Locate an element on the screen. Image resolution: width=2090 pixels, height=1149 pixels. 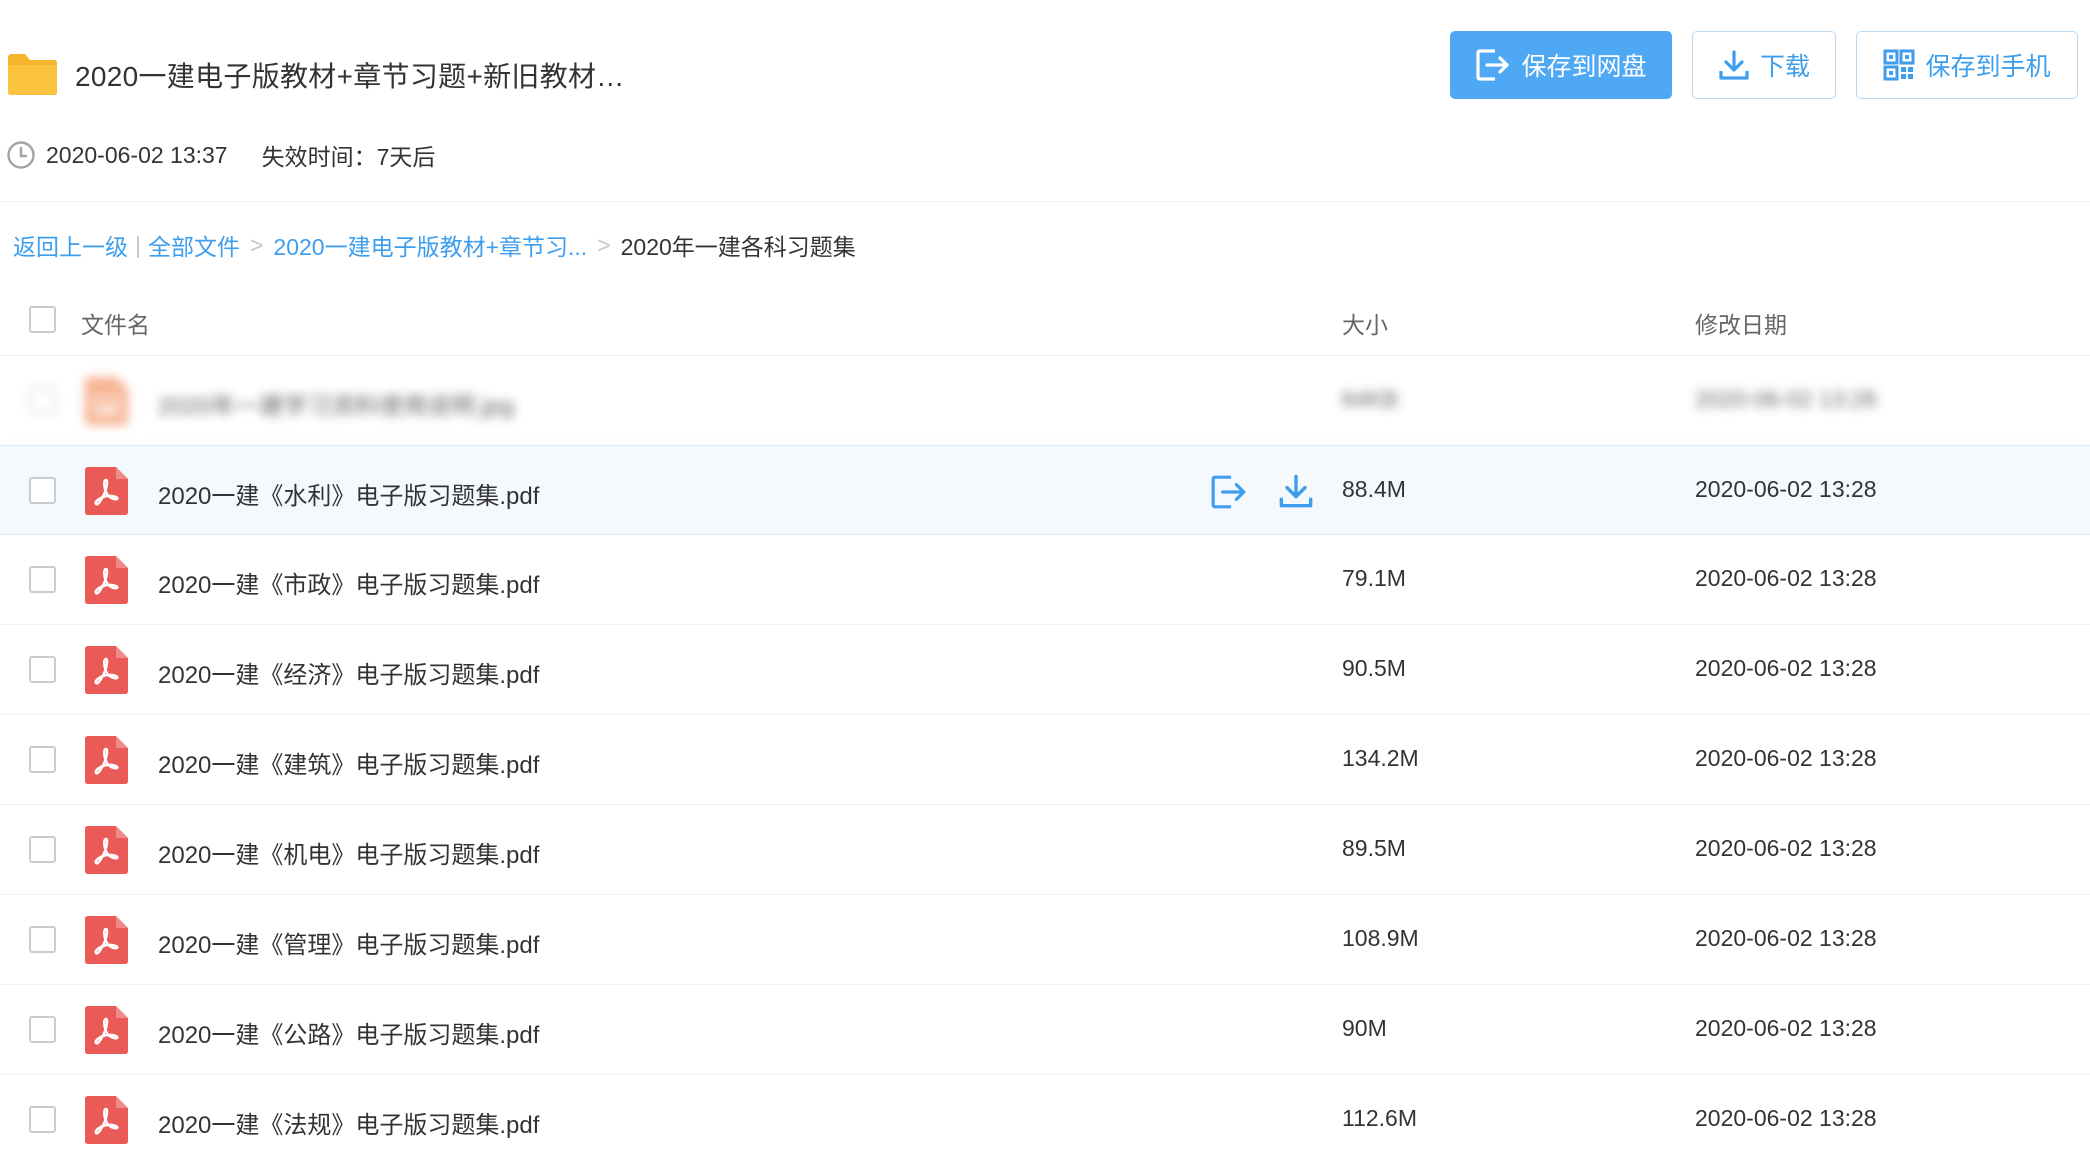
file-name: 2020一建《市政》电子版习题集.pdf is located at coordinates (348, 582).